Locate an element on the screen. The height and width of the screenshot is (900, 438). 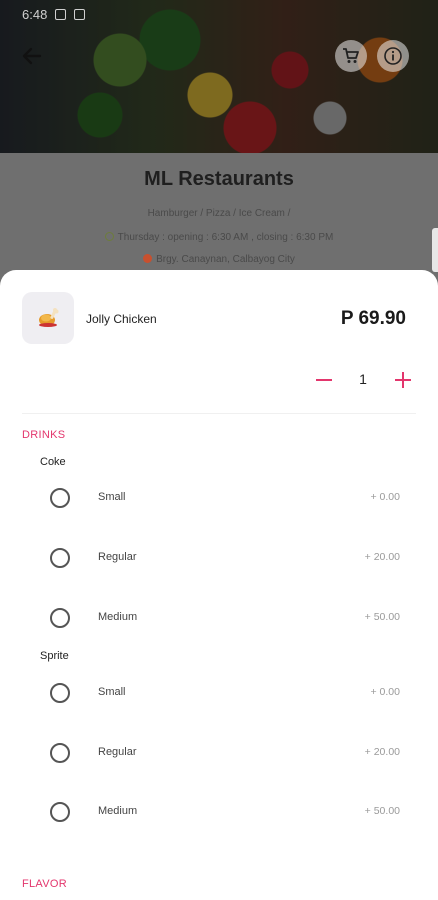
plus-icon-vertical is located at coordinates (403, 380).